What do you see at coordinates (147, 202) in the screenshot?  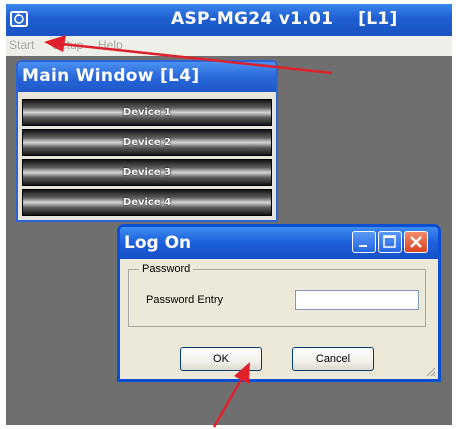 I see `device-4-button: Device 4` at bounding box center [147, 202].